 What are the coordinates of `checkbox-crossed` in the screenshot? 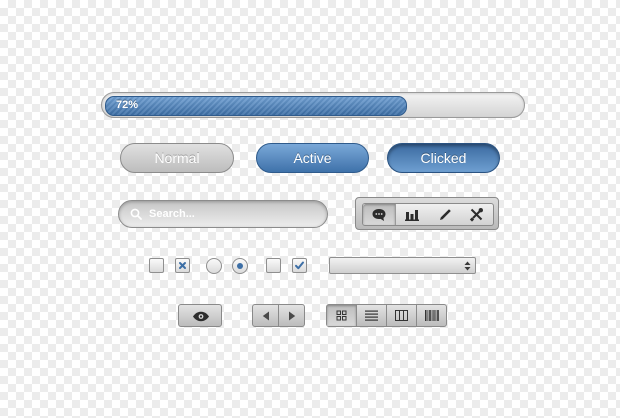 It's located at (182, 265).